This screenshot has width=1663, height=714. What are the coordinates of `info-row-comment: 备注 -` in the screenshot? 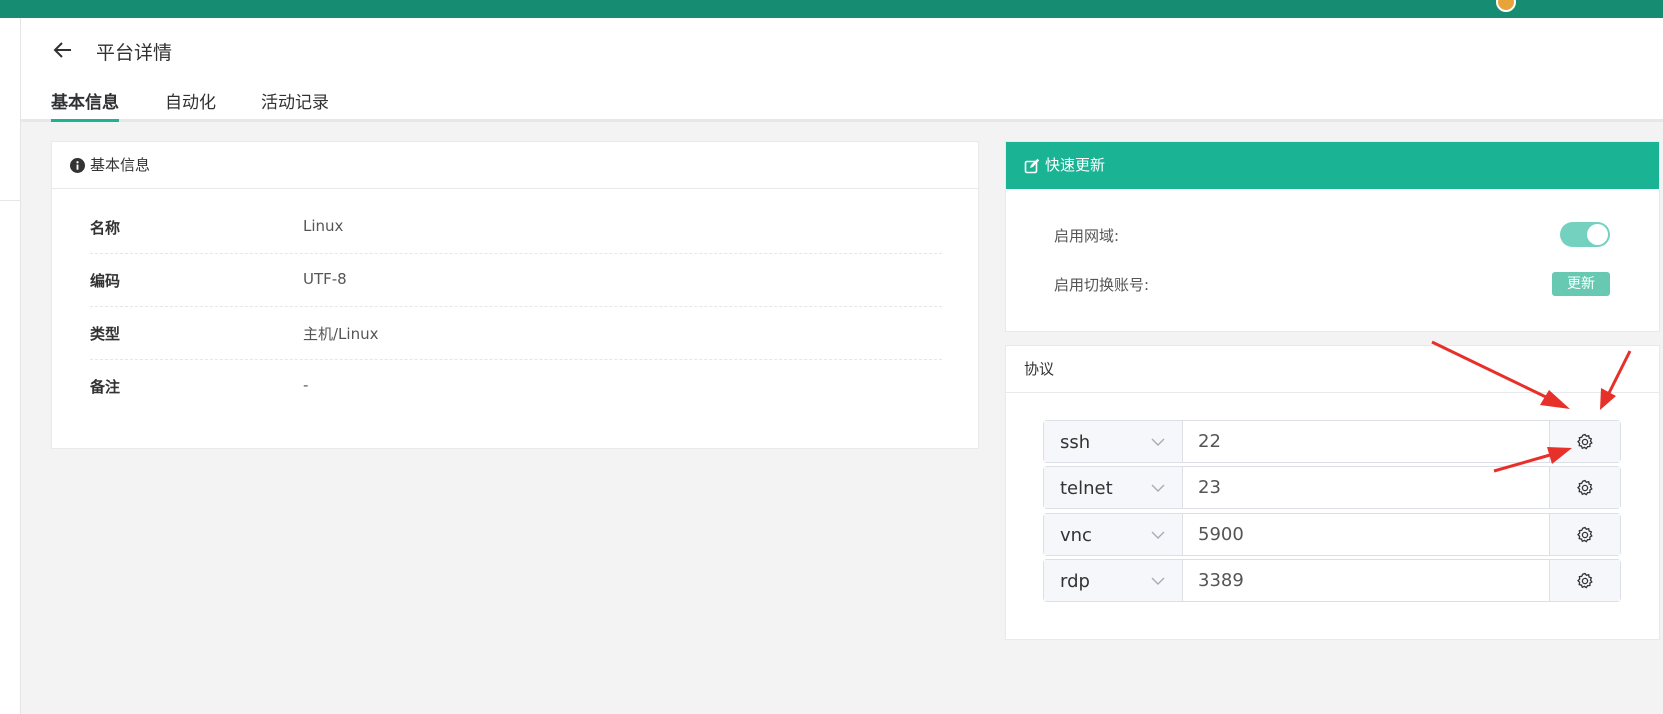 It's located at (516, 386).